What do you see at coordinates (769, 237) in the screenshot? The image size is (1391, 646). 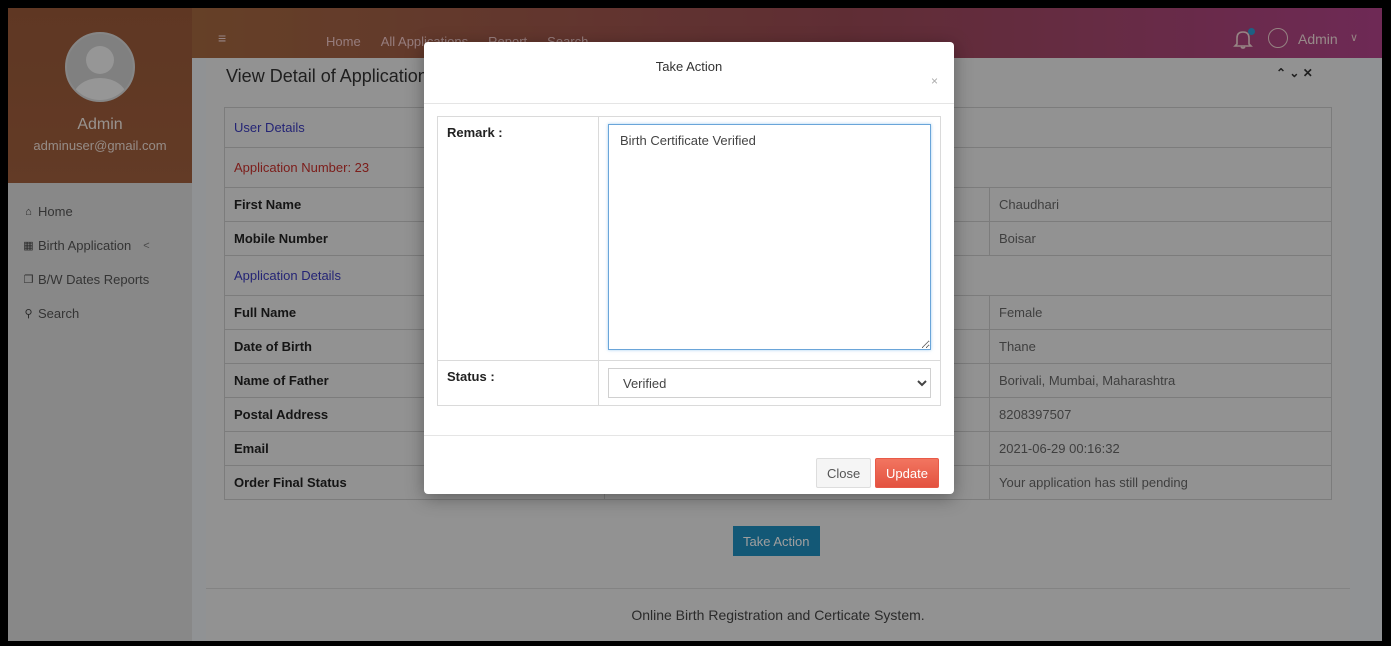 I see `remark-textarea: Birth Certificate Verified` at bounding box center [769, 237].